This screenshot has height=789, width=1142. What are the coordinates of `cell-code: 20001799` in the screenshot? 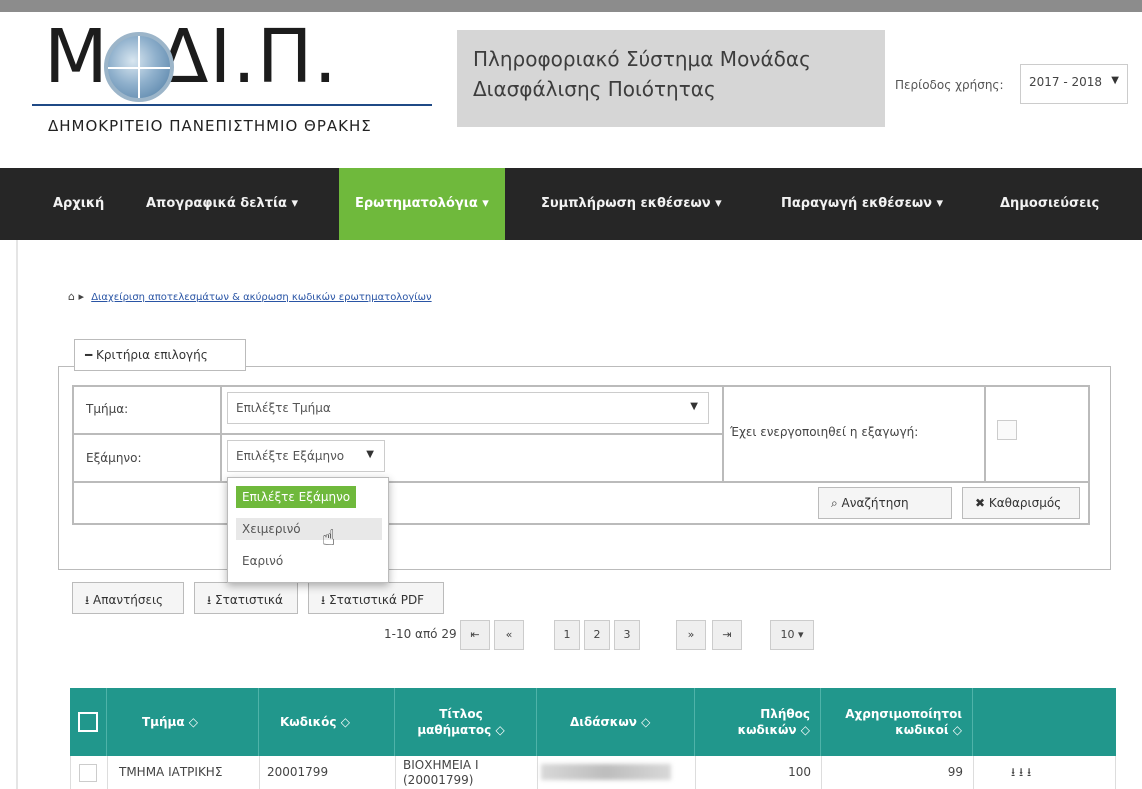 It's located at (298, 772).